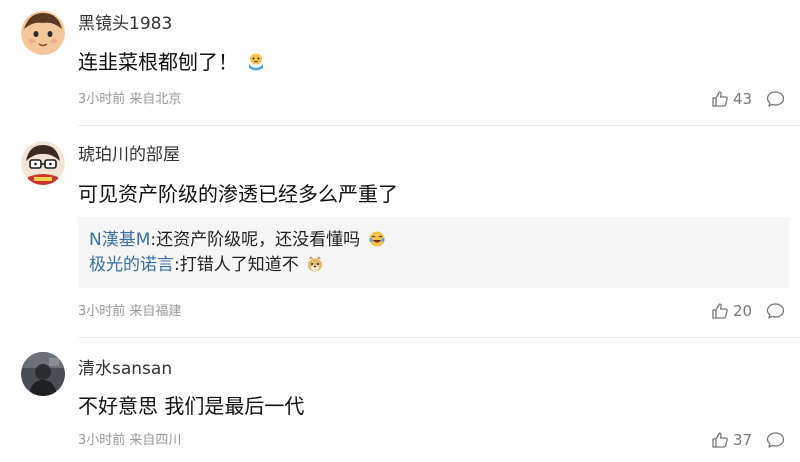  I want to click on comment-meta: 3小时前 来自四川, so click(129, 441).